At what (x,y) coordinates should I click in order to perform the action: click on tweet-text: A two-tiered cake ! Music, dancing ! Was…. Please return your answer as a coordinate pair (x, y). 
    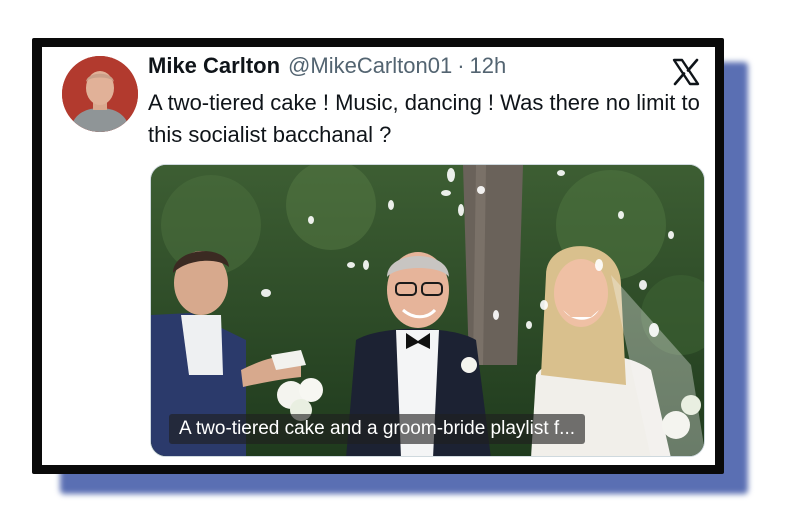
    Looking at the image, I should click on (424, 118).